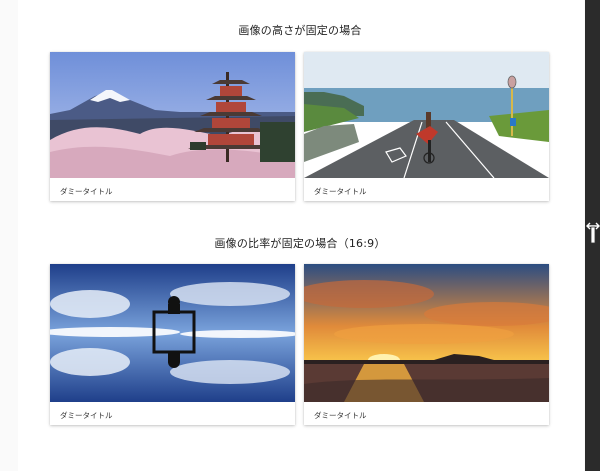 The height and width of the screenshot is (471, 600). What do you see at coordinates (426, 333) in the screenshot?
I see `card-image-sunset` at bounding box center [426, 333].